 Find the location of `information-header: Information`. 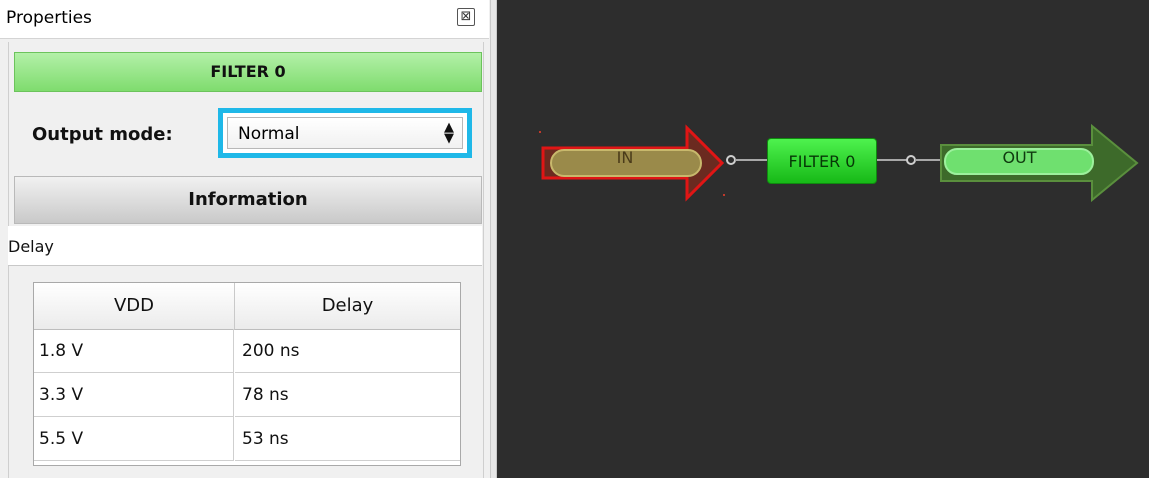

information-header: Information is located at coordinates (248, 200).